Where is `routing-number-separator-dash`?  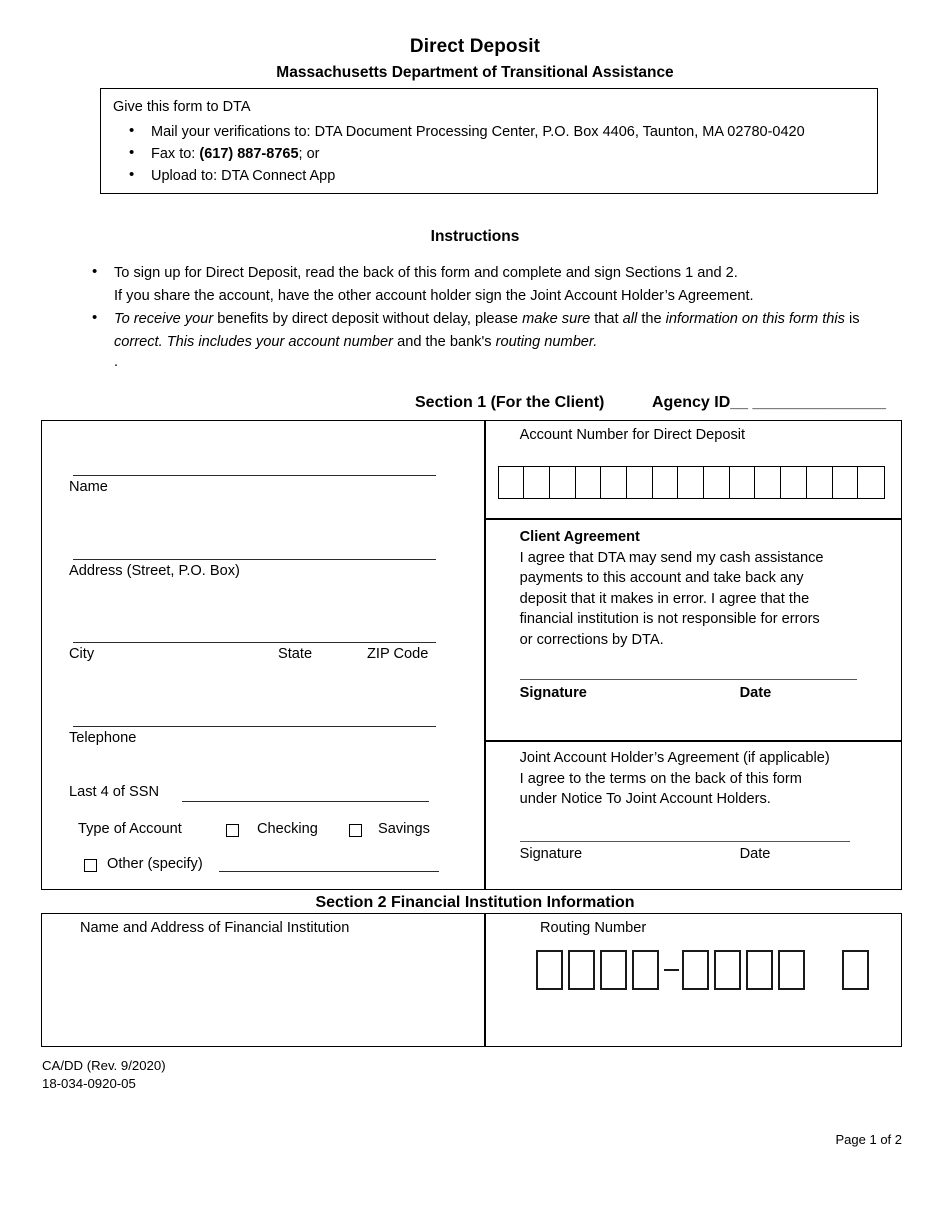 routing-number-separator-dash is located at coordinates (671, 970).